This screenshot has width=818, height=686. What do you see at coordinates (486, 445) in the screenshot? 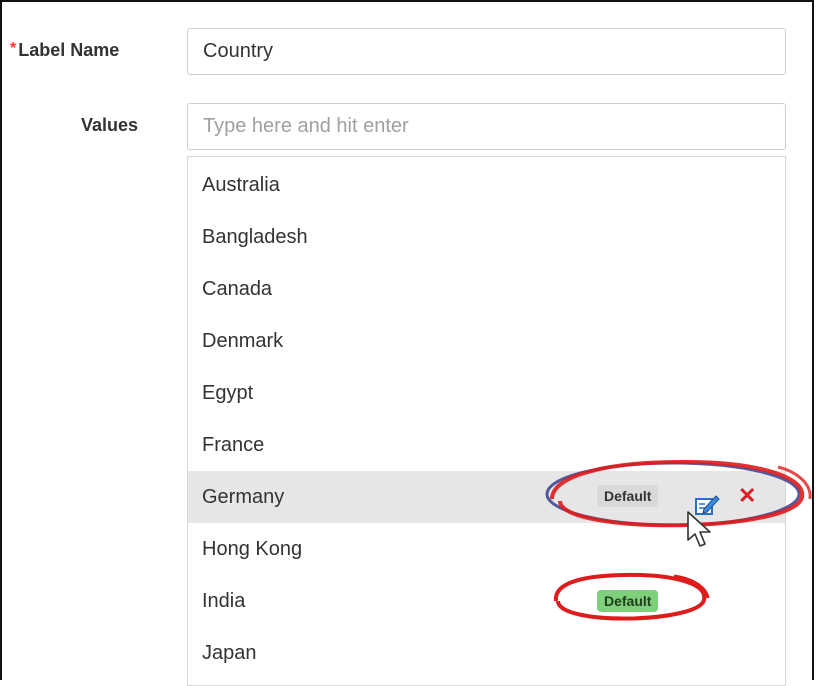
I see `list-item: France` at bounding box center [486, 445].